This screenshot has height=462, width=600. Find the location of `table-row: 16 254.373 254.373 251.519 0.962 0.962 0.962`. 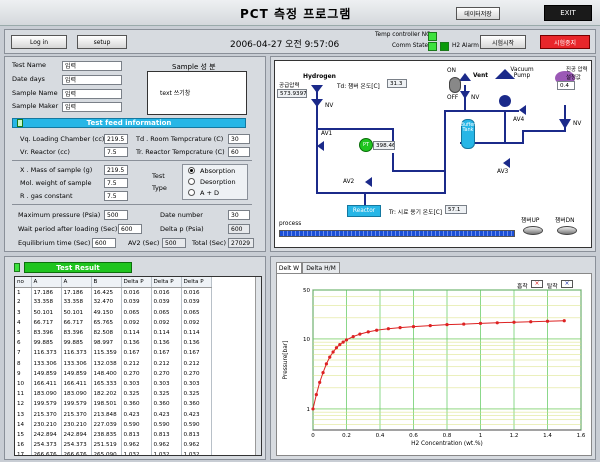

table-row: 16 254.373 254.373 251.519 0.962 0.962 0.962 is located at coordinates (113, 445).